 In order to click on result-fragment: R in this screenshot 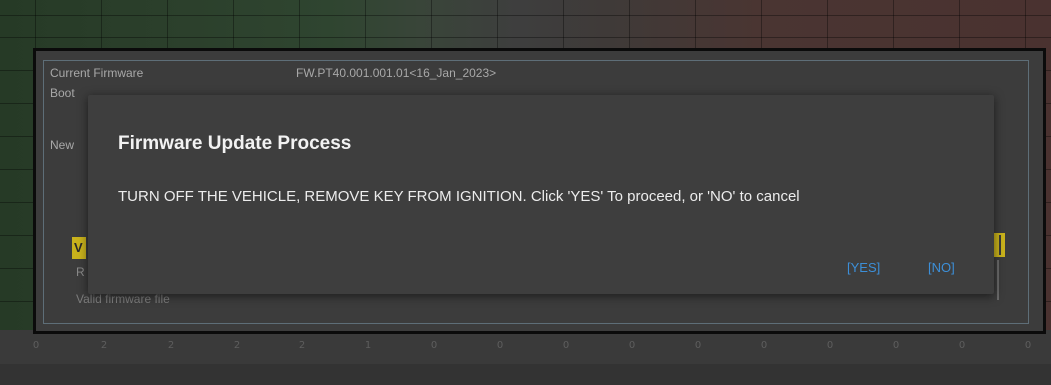, I will do `click(80, 272)`.